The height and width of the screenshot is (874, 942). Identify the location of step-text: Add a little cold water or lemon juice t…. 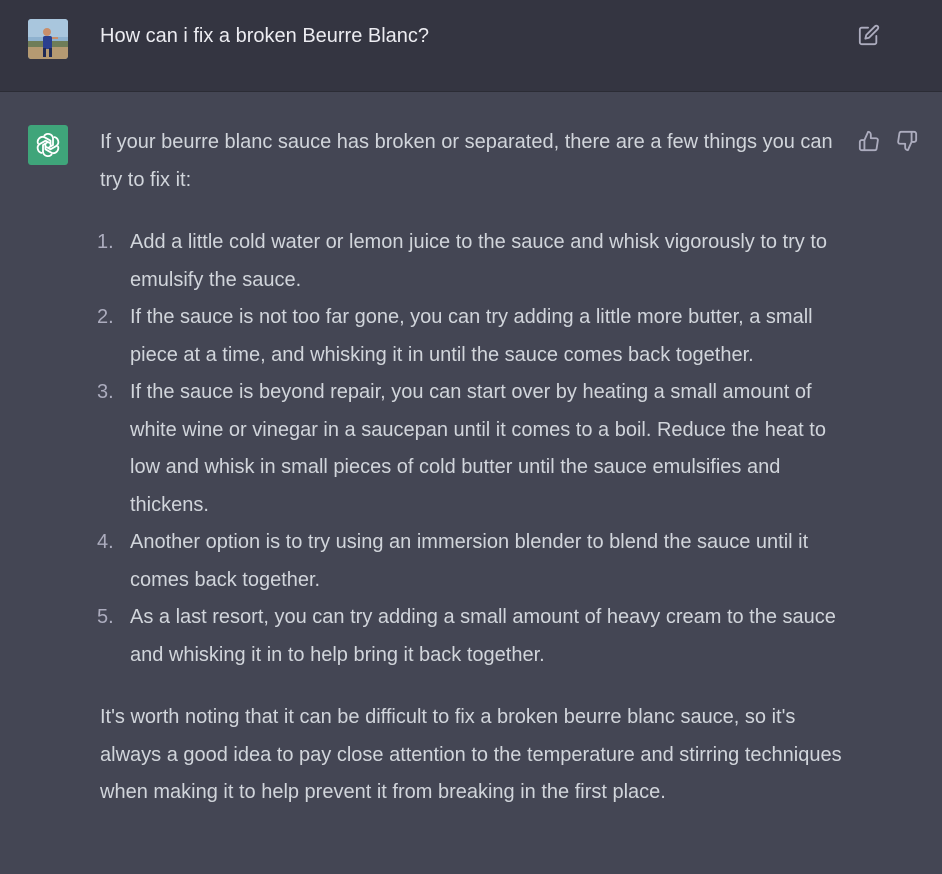
(479, 261).